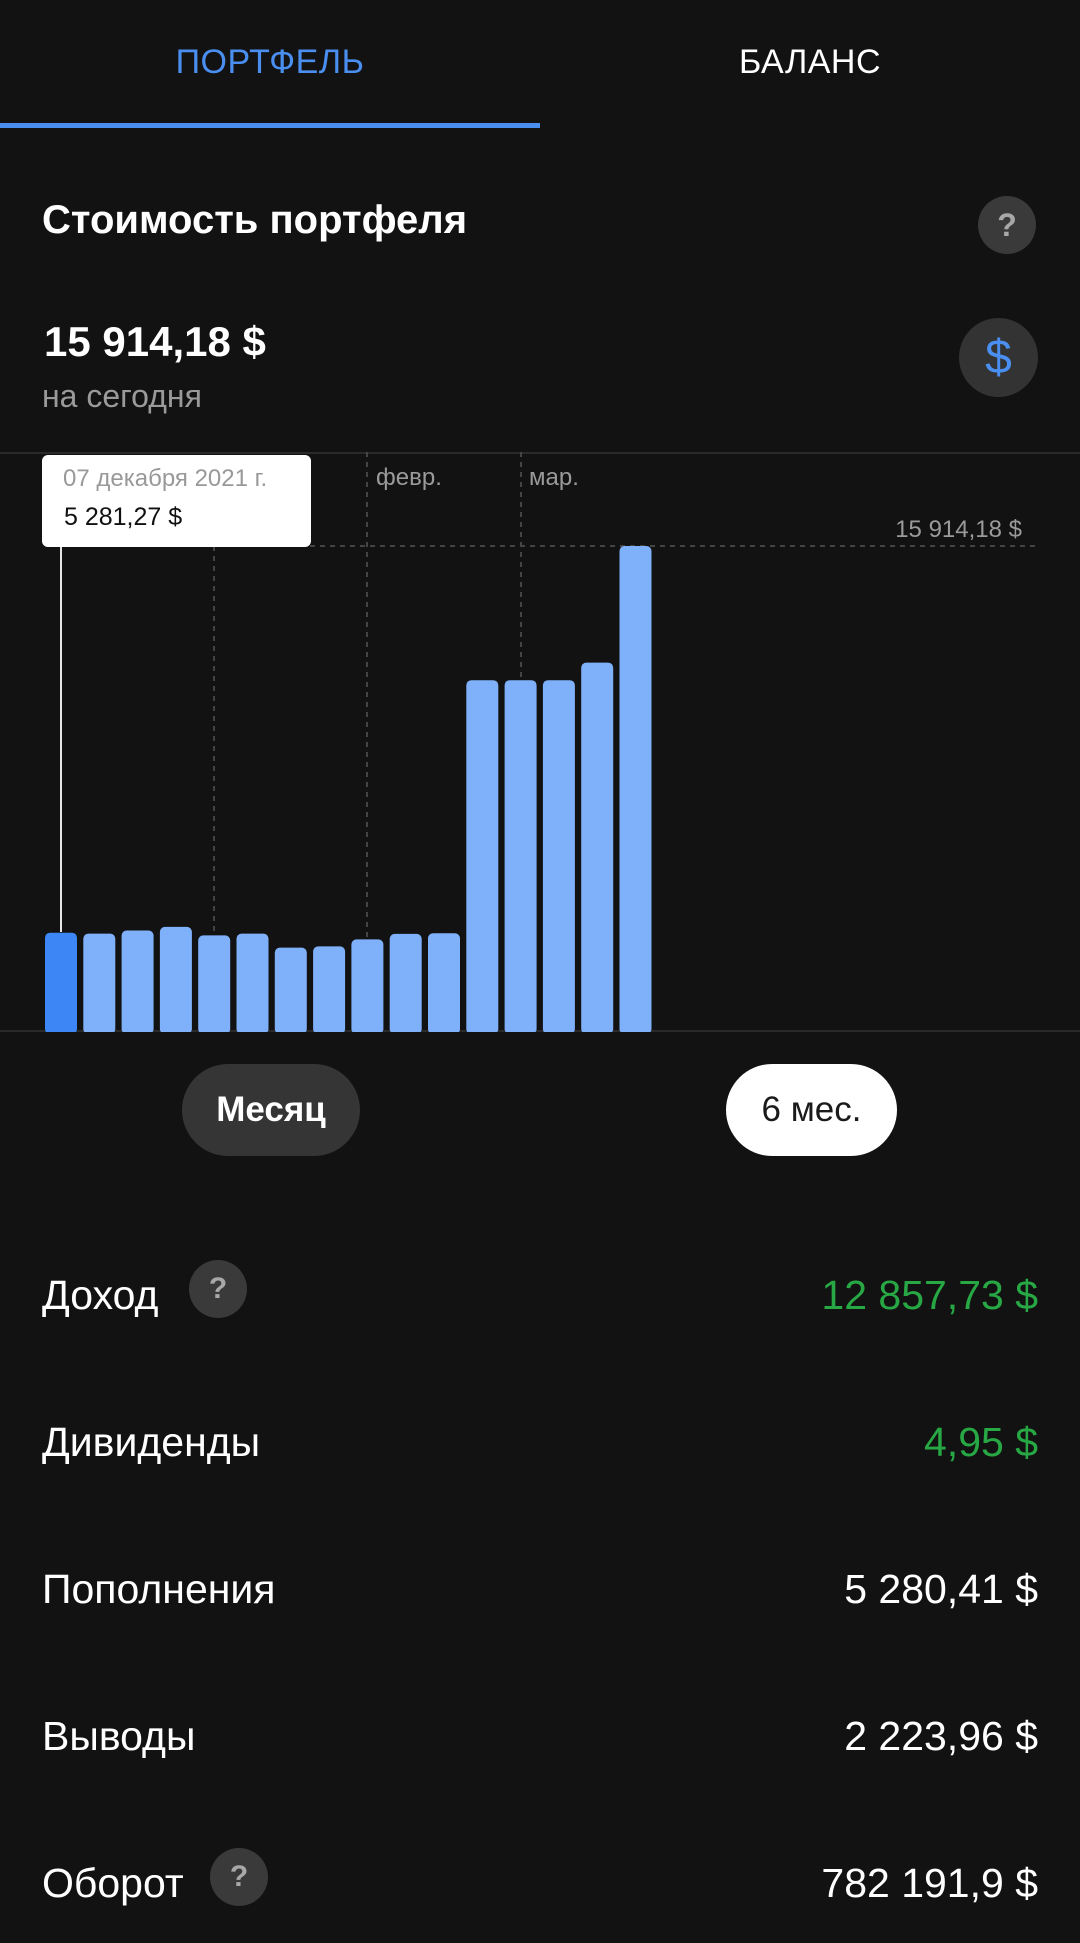 This screenshot has height=1943, width=1080. What do you see at coordinates (165, 478) in the screenshot?
I see `tooltip-date: 07 декабря 2021 г.` at bounding box center [165, 478].